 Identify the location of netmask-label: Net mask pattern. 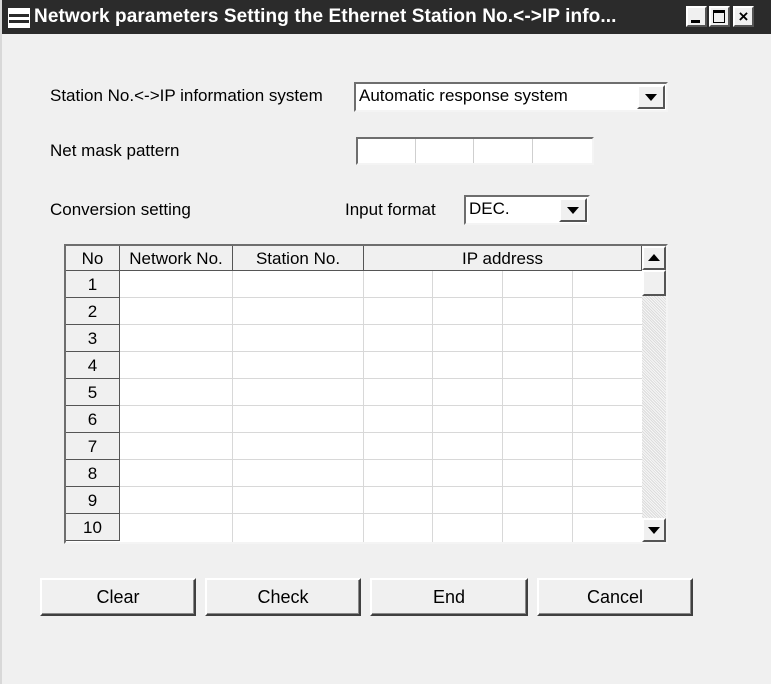
(115, 150).